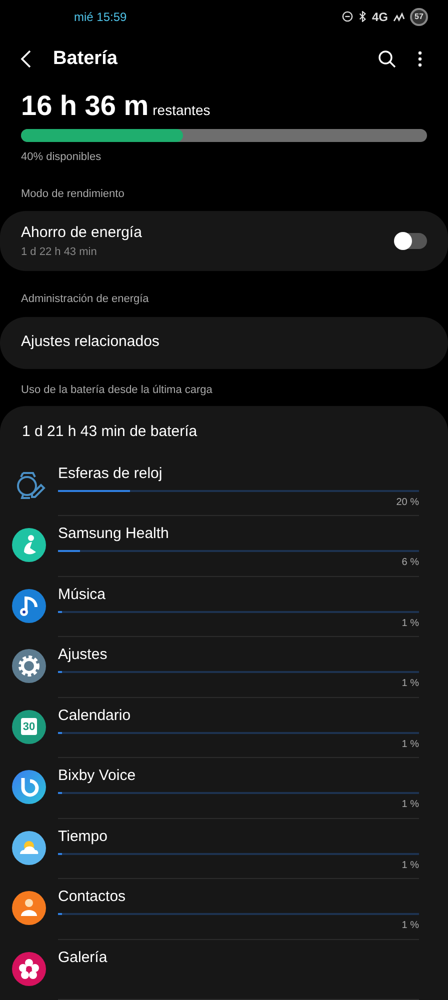  What do you see at coordinates (29, 969) in the screenshot?
I see `flower-icon` at bounding box center [29, 969].